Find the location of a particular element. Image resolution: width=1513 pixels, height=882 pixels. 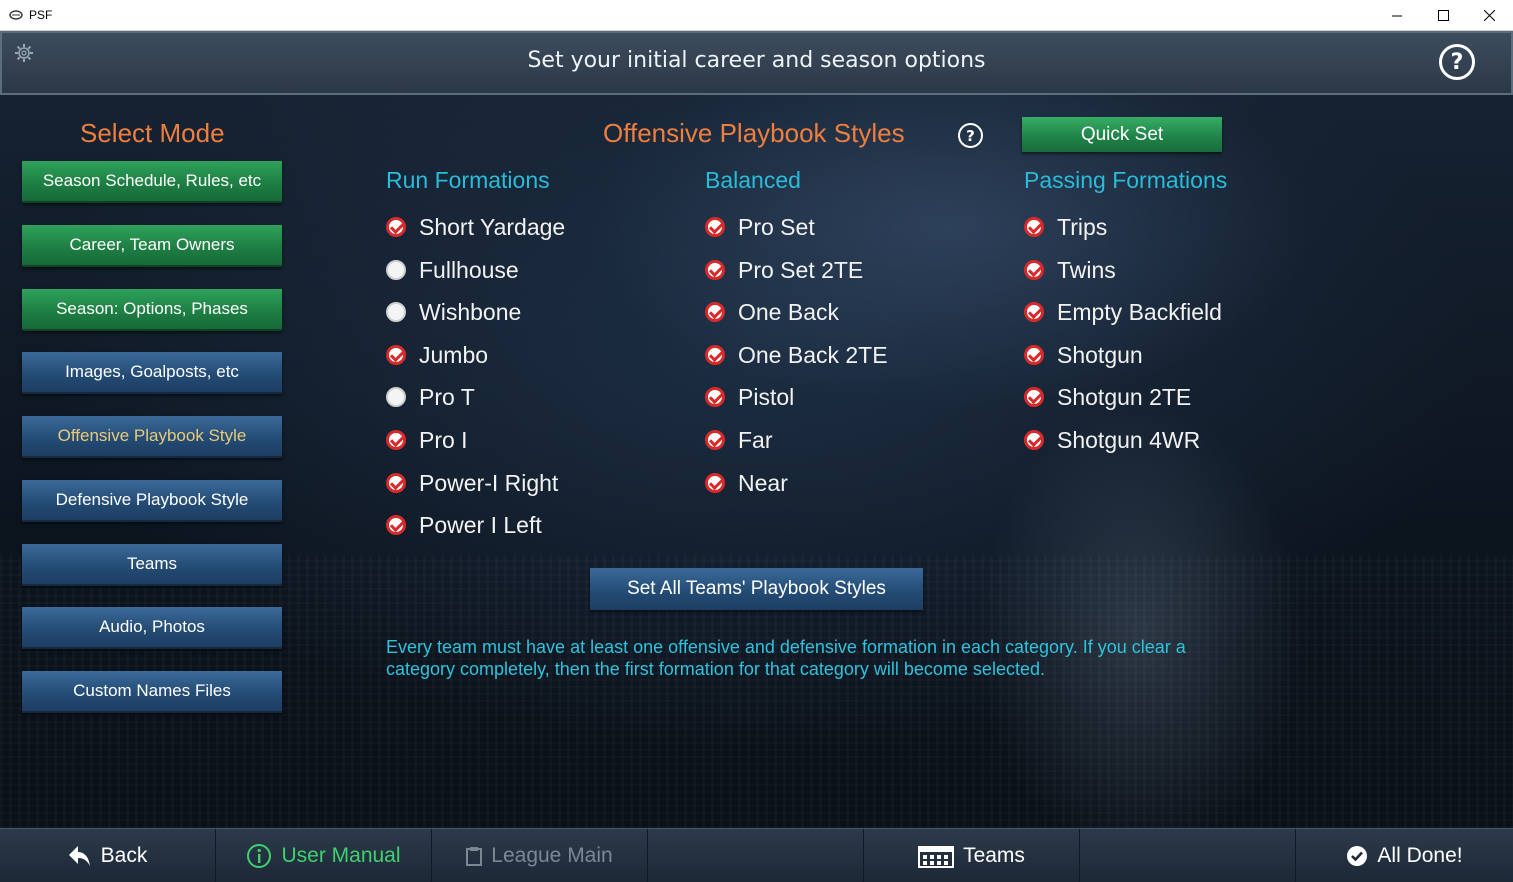

nav-season-schedule: Season Schedule, Rules, etc is located at coordinates (152, 182).